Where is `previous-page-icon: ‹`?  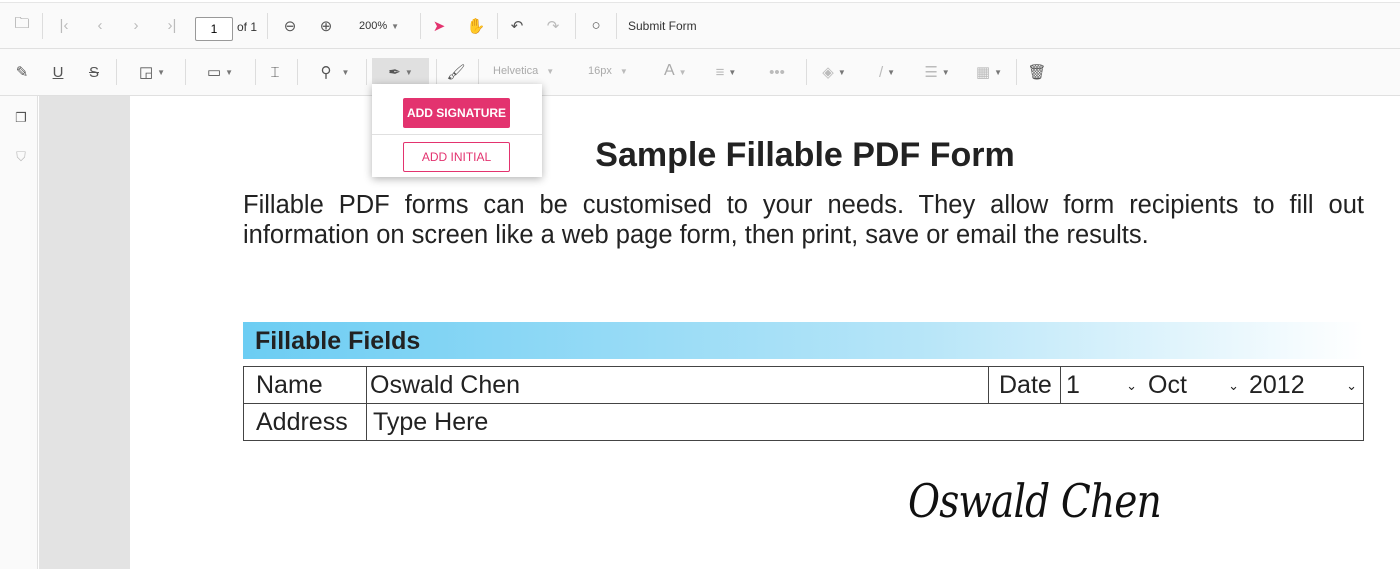
previous-page-icon: ‹ is located at coordinates (100, 26).